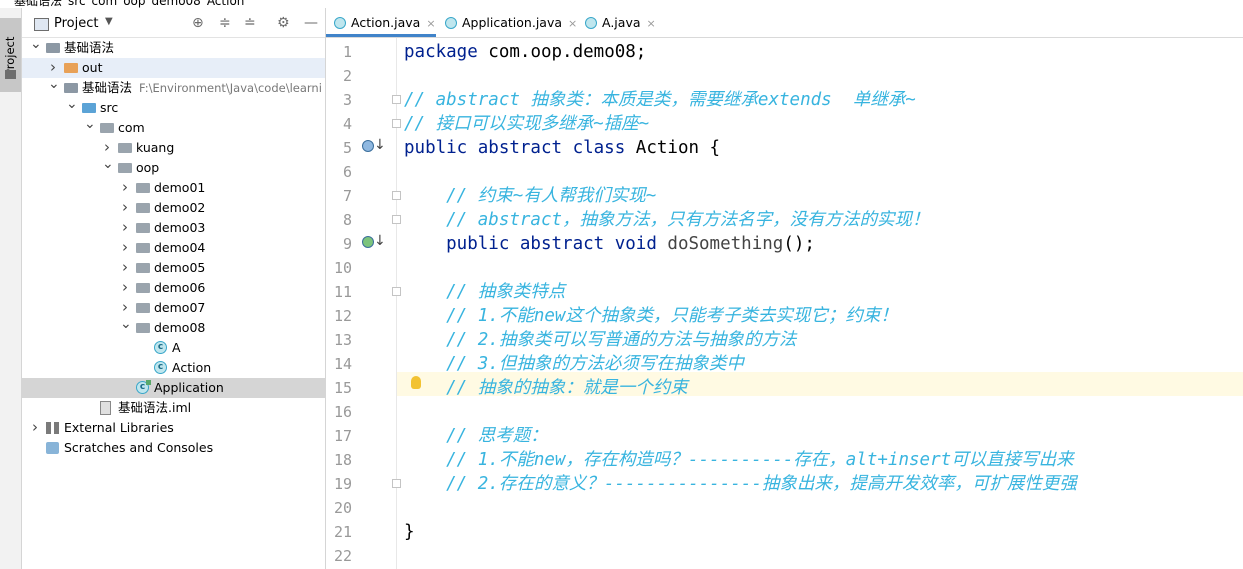 The height and width of the screenshot is (569, 1243). Describe the element at coordinates (173, 167) in the screenshot. I see `tree-row: ⌄ oop` at that location.